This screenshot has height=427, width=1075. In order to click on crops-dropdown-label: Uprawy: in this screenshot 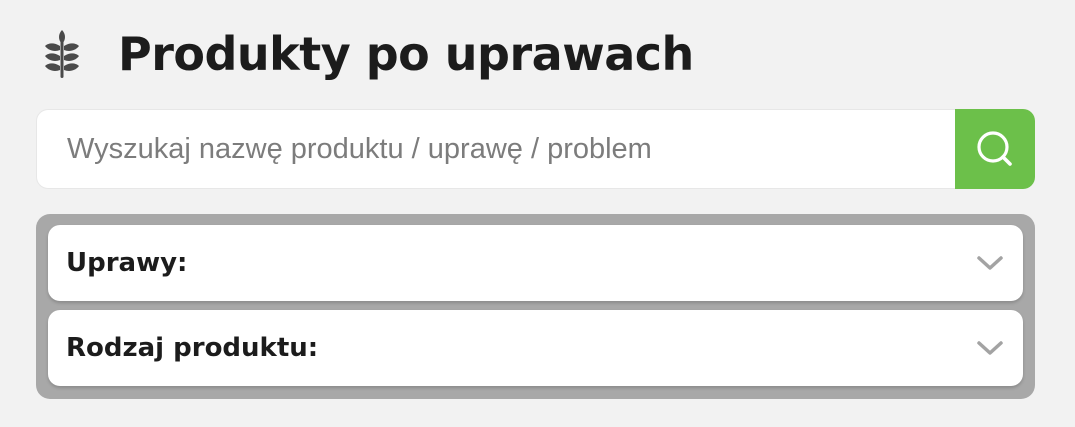, I will do `click(127, 263)`.